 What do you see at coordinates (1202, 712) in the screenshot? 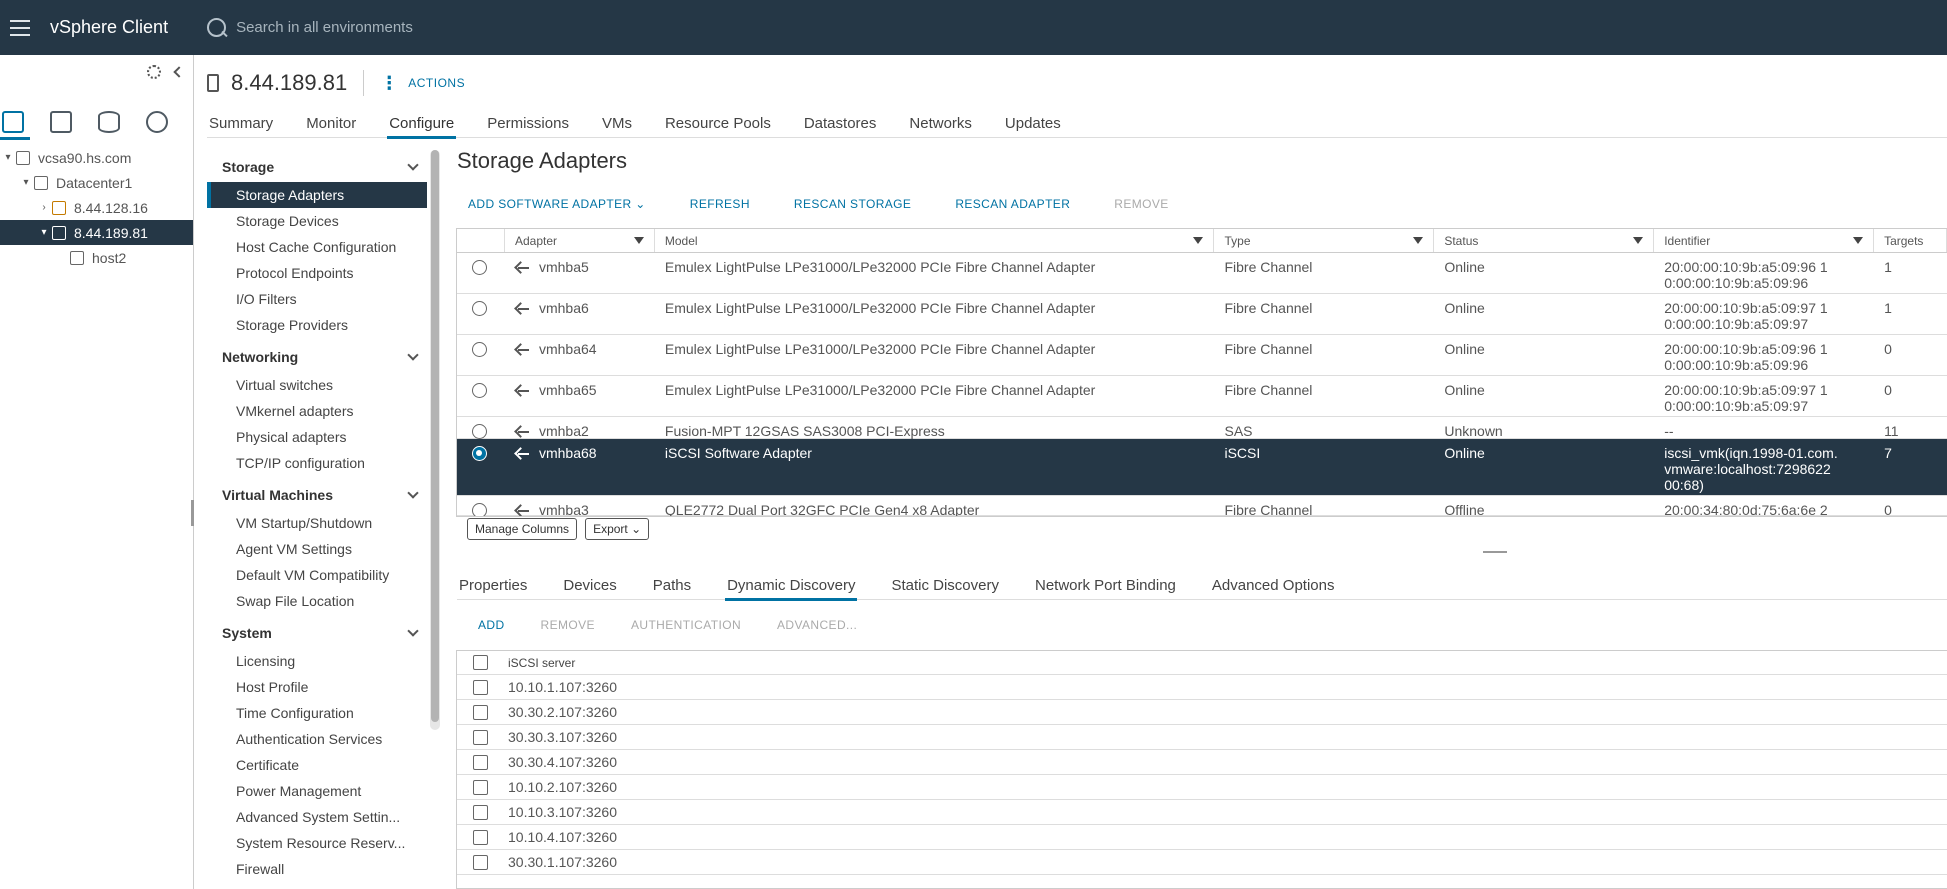
I see `table-row: 30.30.2.107:3260` at bounding box center [1202, 712].